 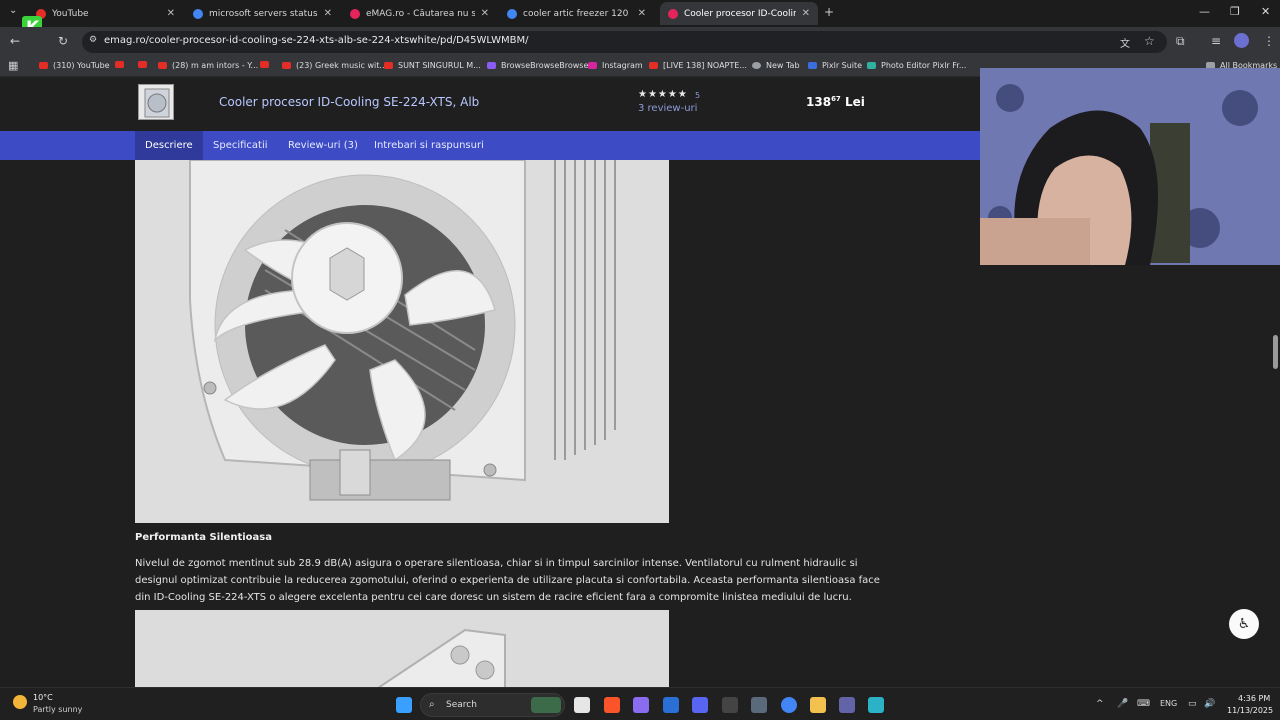 I want to click on obs-icon, so click(x=730, y=705).